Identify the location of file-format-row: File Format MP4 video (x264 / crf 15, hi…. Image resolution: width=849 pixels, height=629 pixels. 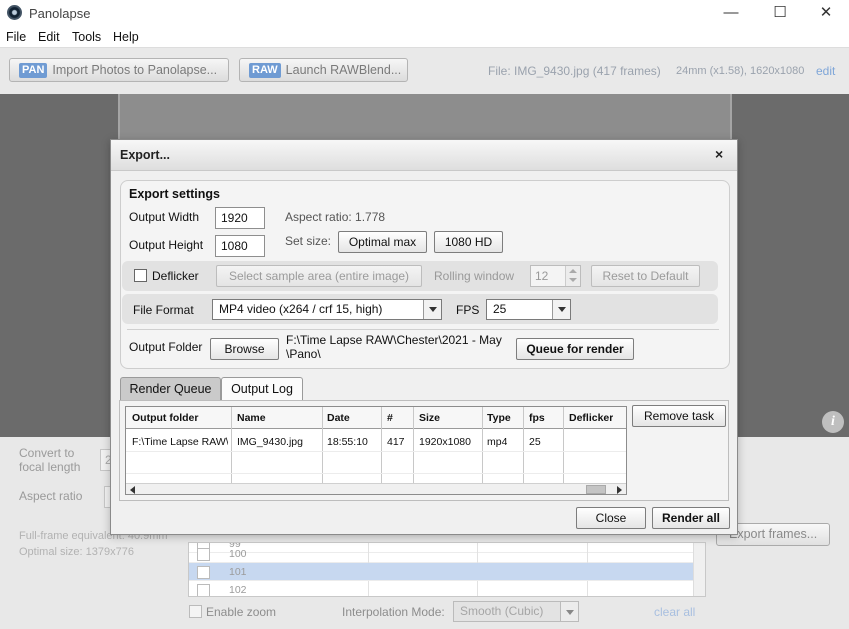
(420, 309).